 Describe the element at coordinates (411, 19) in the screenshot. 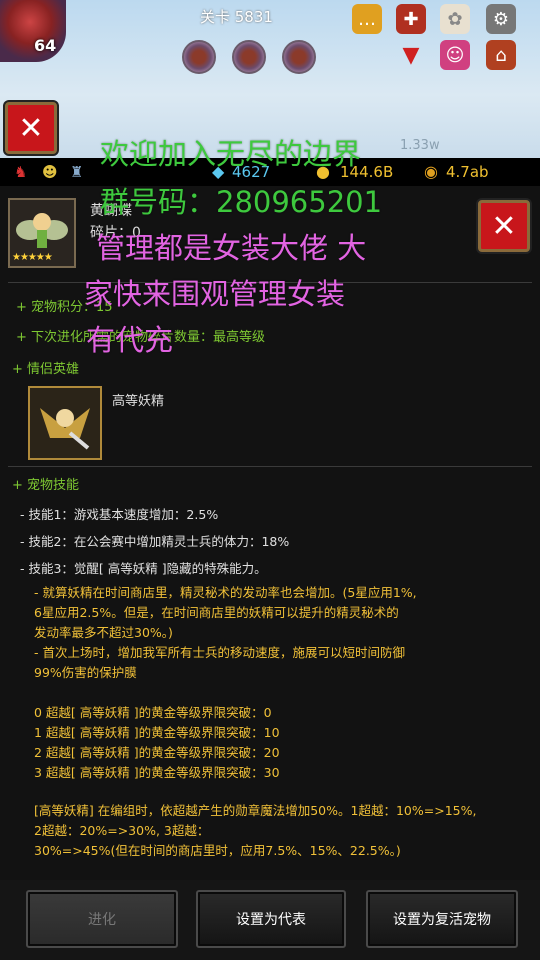

I see `shop-icon: ✚` at that location.